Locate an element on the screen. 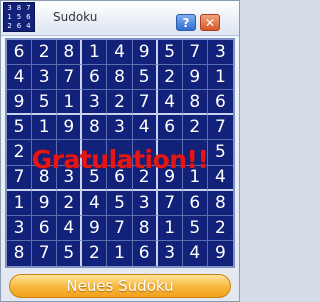 This screenshot has height=302, width=320. app-icon-digit: 4 is located at coordinates (28, 26).